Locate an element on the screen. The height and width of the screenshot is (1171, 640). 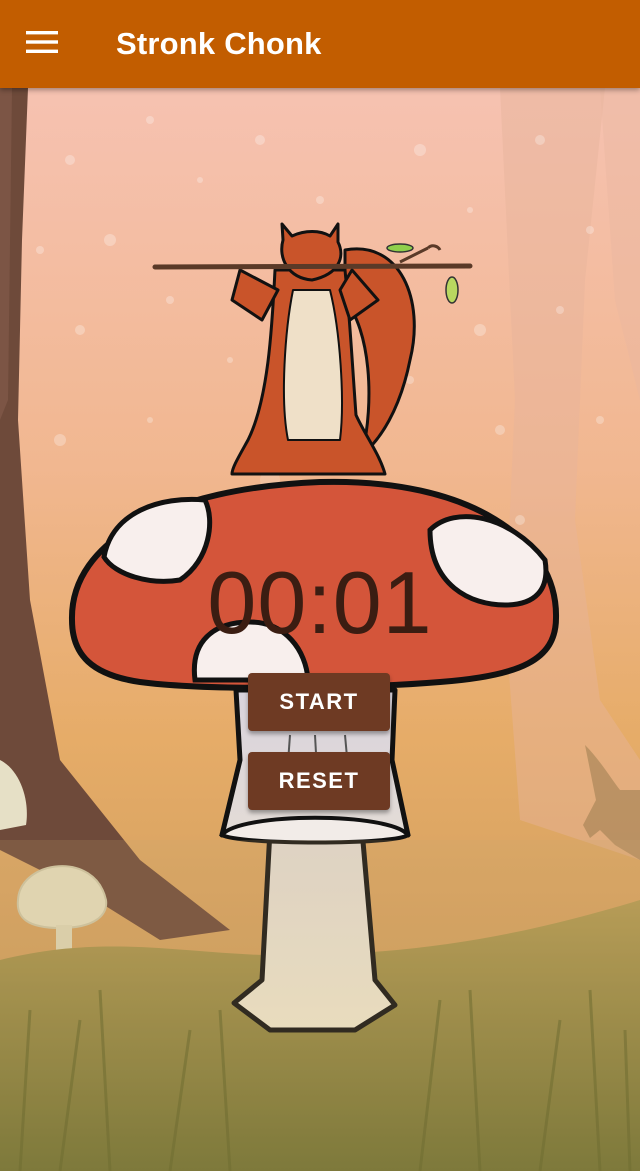
app-title: Stronk Chonk is located at coordinates (219, 43).